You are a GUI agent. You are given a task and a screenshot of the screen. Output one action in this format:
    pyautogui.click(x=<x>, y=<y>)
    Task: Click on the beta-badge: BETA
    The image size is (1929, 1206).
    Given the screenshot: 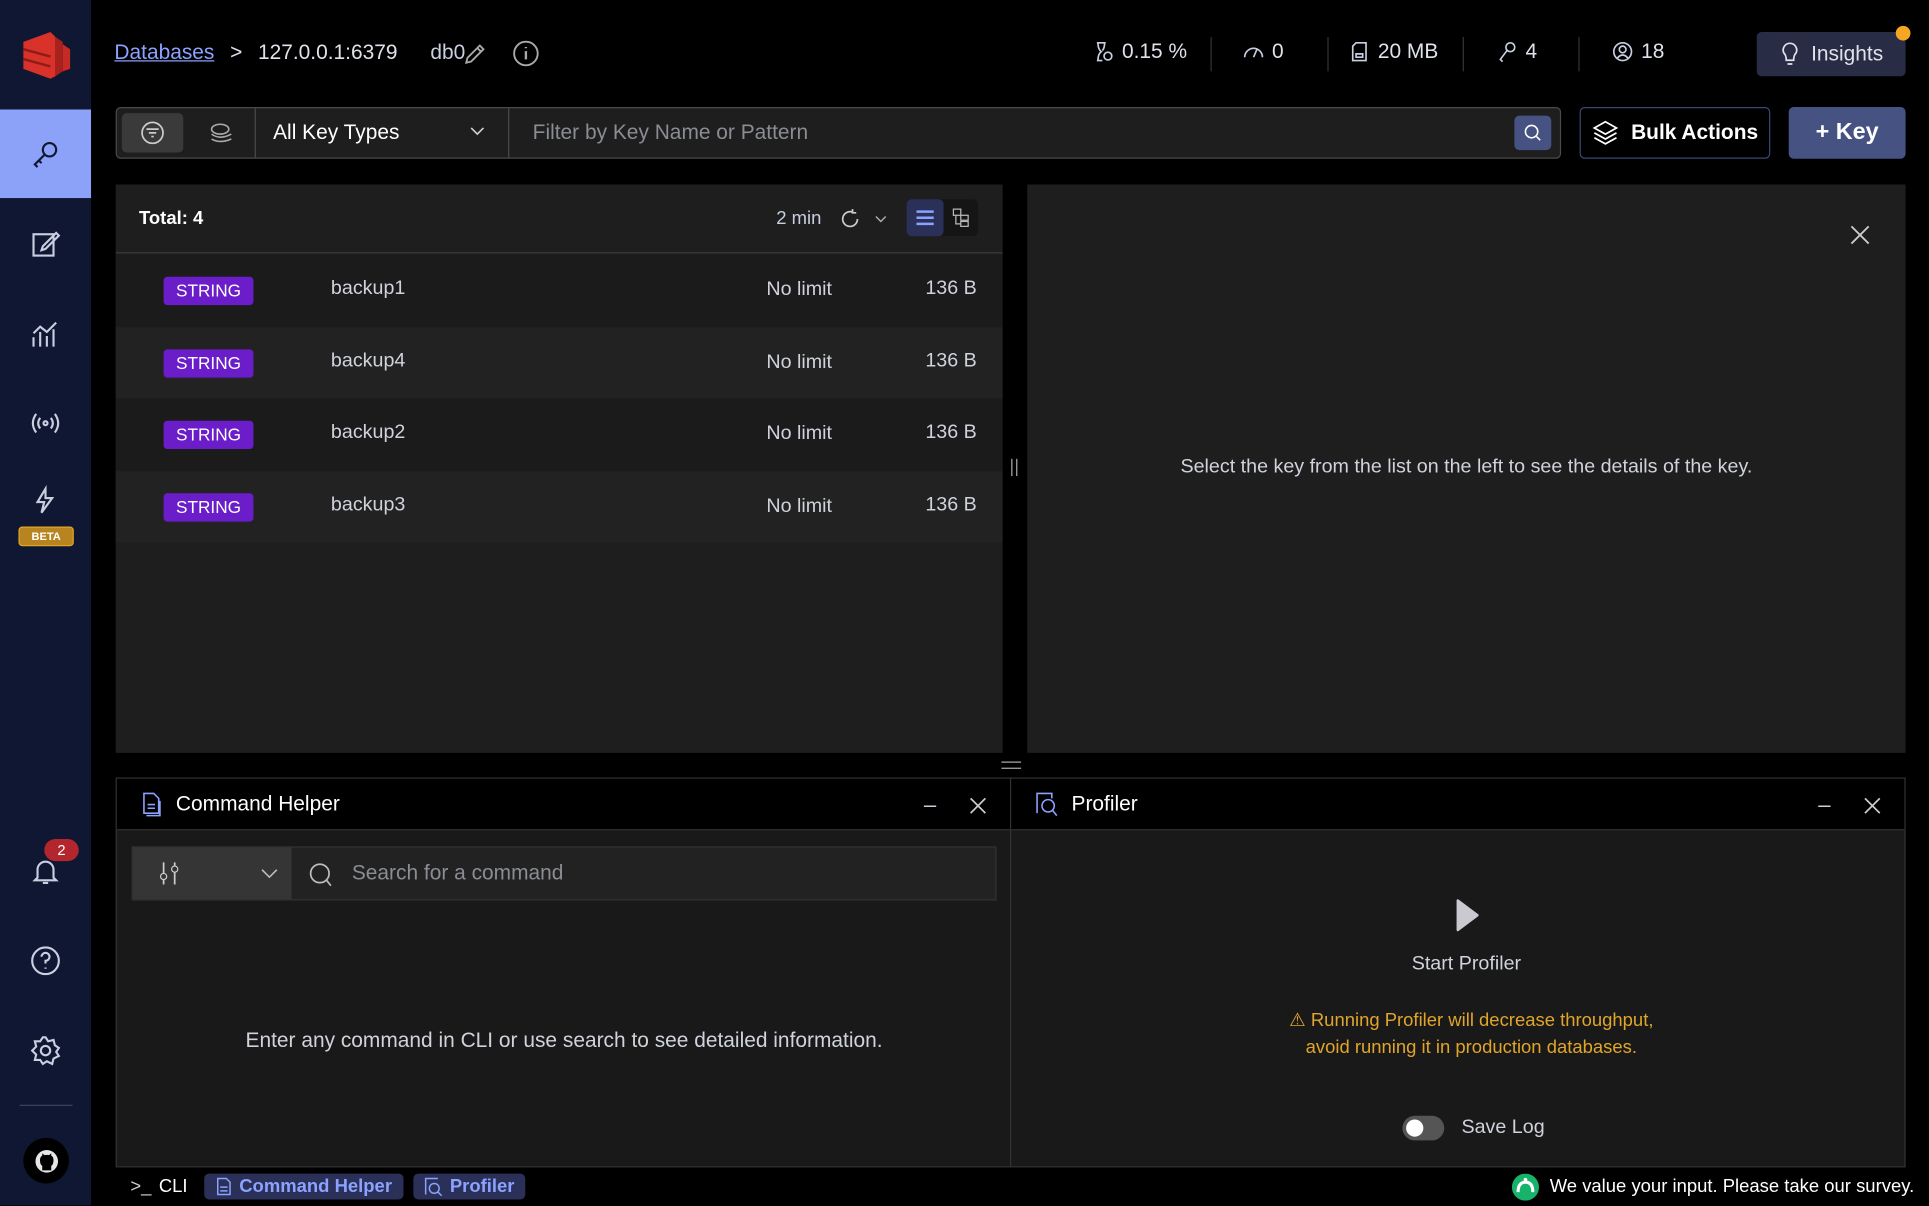 What is the action you would take?
    pyautogui.click(x=46, y=536)
    